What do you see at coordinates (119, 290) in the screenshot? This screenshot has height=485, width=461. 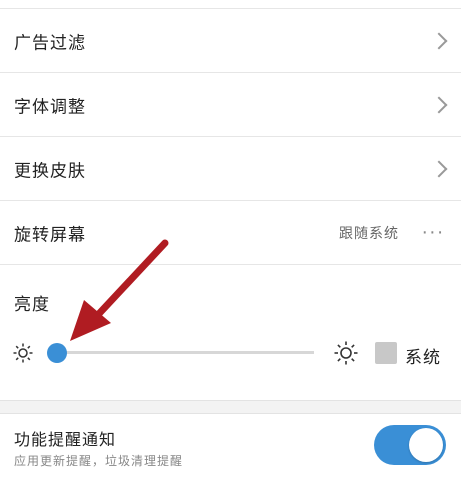 I see `annotation-arrow` at bounding box center [119, 290].